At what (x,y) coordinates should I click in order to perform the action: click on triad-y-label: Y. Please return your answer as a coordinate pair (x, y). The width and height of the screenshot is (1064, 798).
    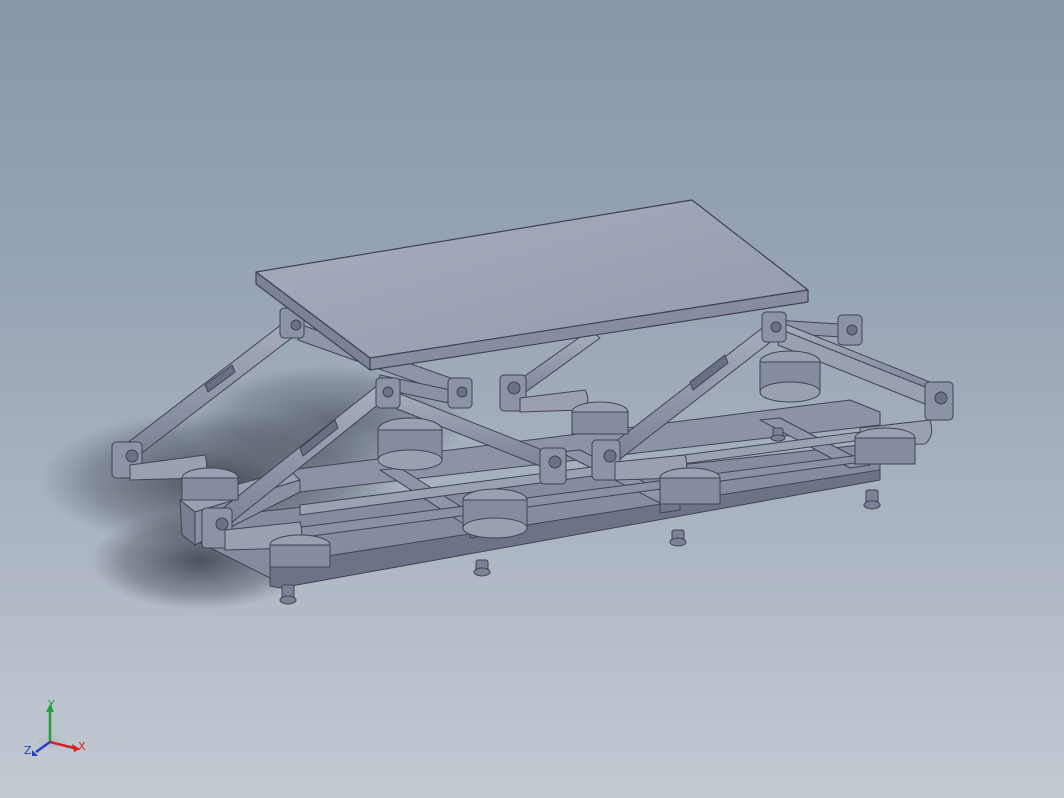
    Looking at the image, I should click on (51, 704).